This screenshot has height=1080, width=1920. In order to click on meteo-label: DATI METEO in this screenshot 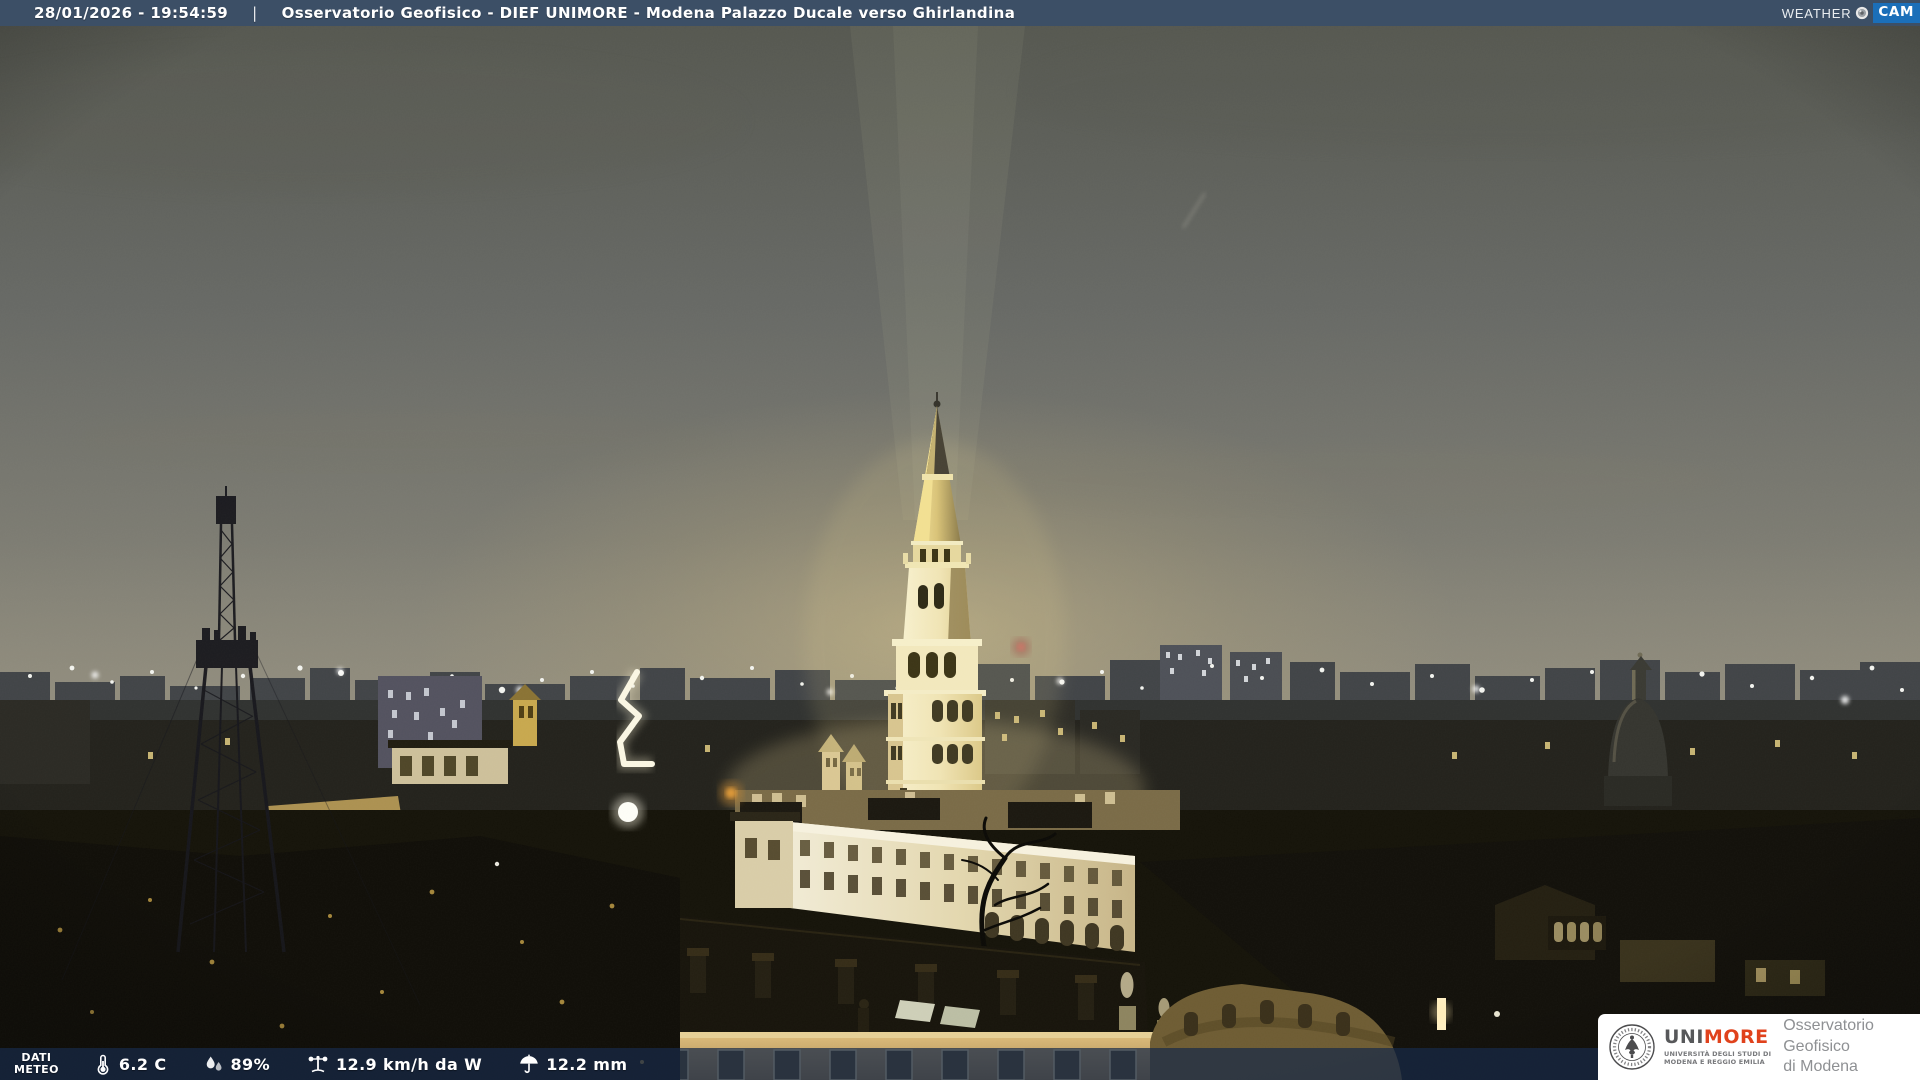, I will do `click(36, 1063)`.